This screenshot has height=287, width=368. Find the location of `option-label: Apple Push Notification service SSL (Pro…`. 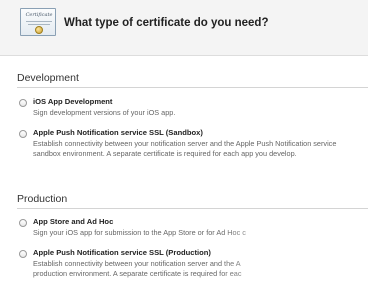

option-label: Apple Push Notification service SSL (Pro… is located at coordinates (122, 252).